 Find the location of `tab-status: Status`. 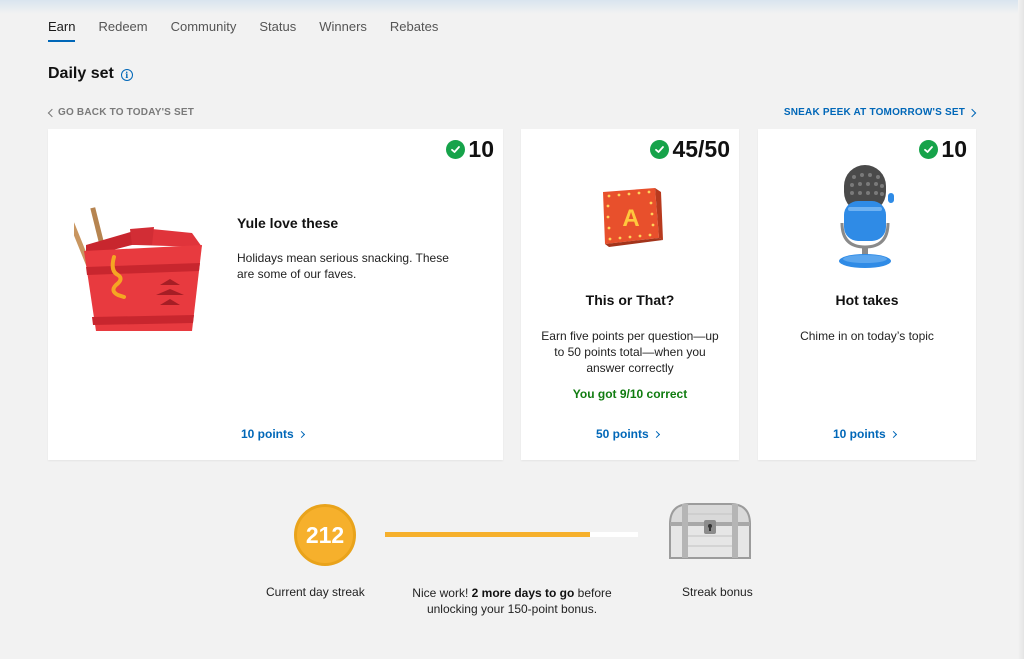

tab-status: Status is located at coordinates (277, 30).